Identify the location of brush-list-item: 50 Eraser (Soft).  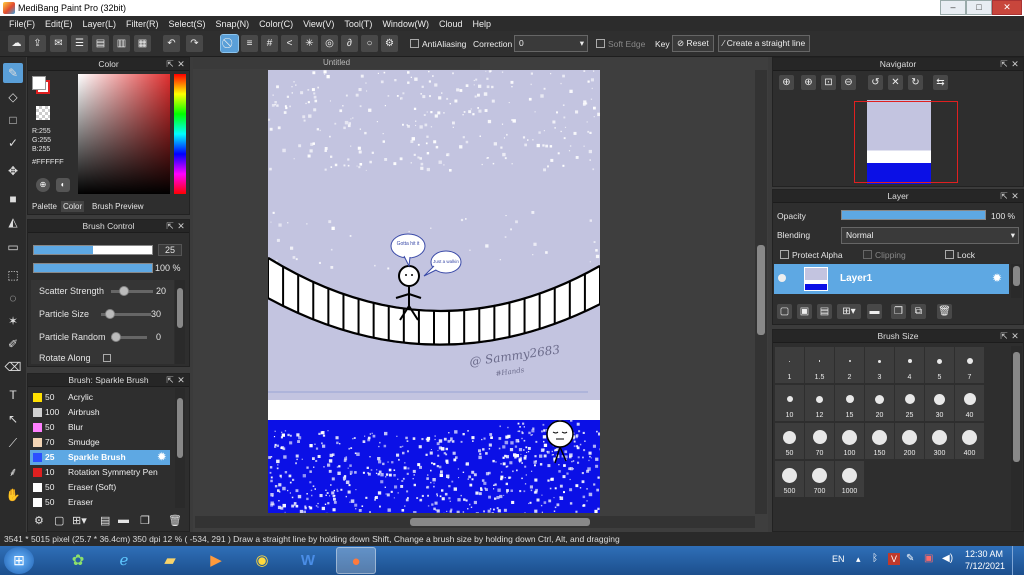
(100, 487).